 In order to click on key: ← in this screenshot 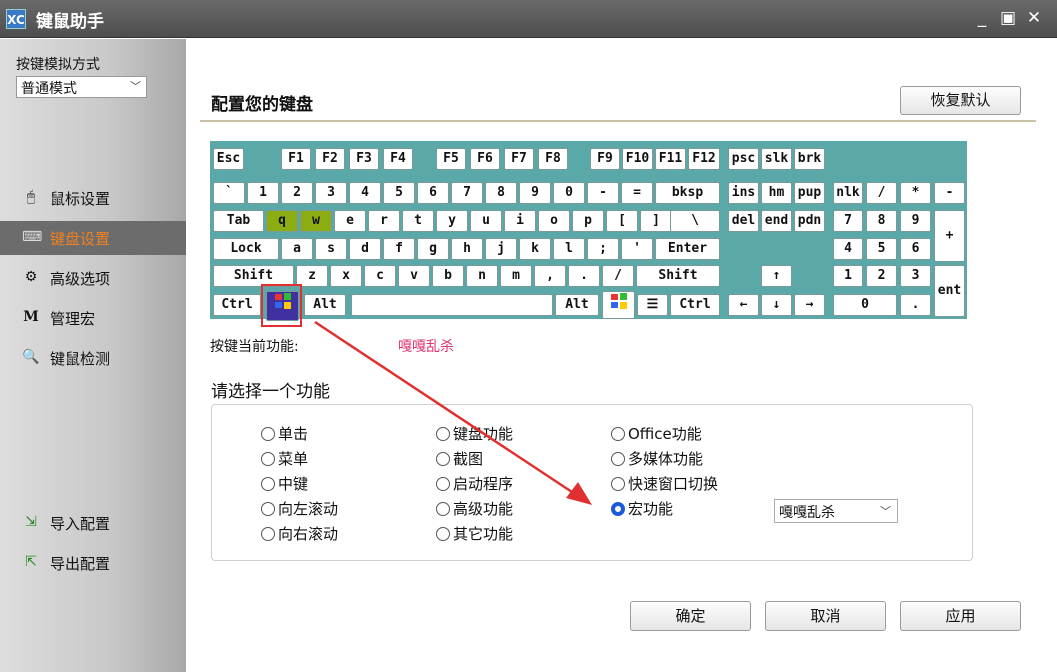, I will do `click(743, 305)`.